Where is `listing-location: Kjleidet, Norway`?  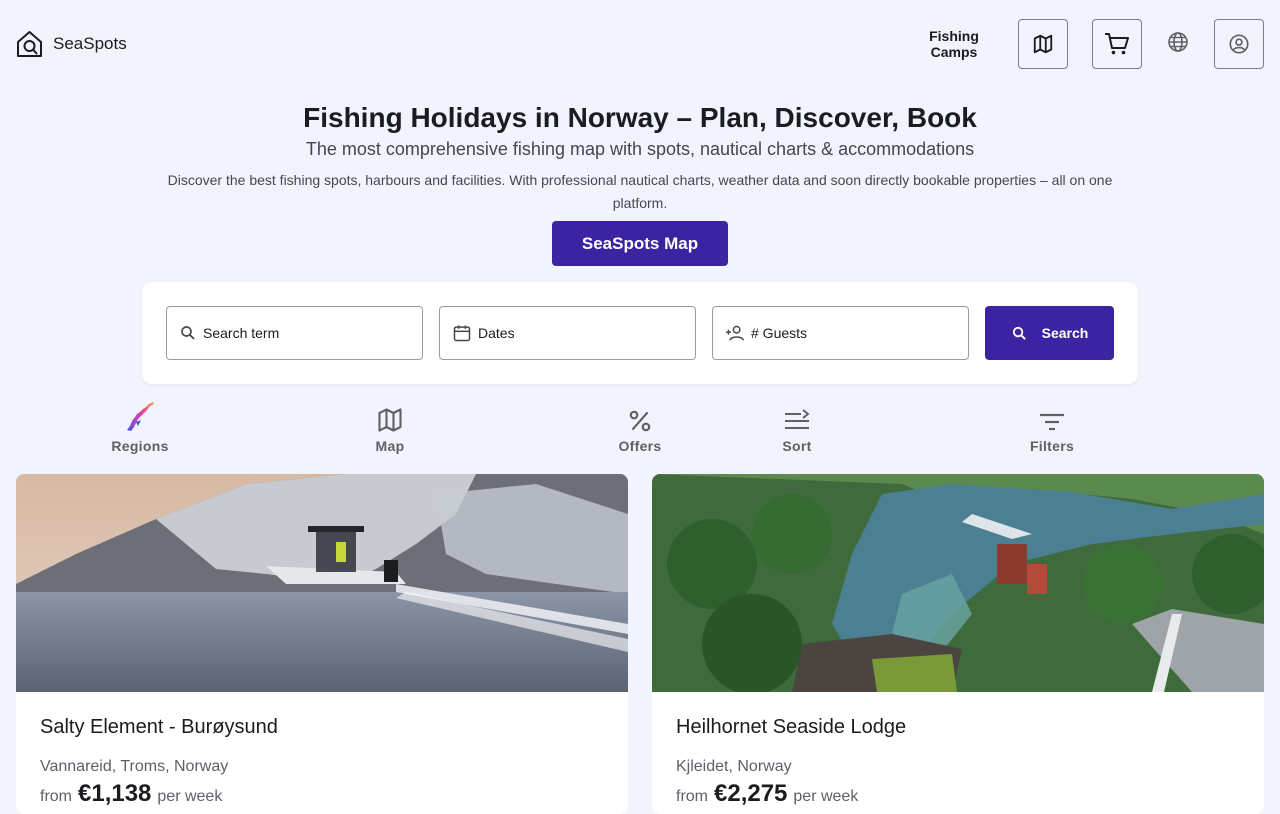 listing-location: Kjleidet, Norway is located at coordinates (734, 766).